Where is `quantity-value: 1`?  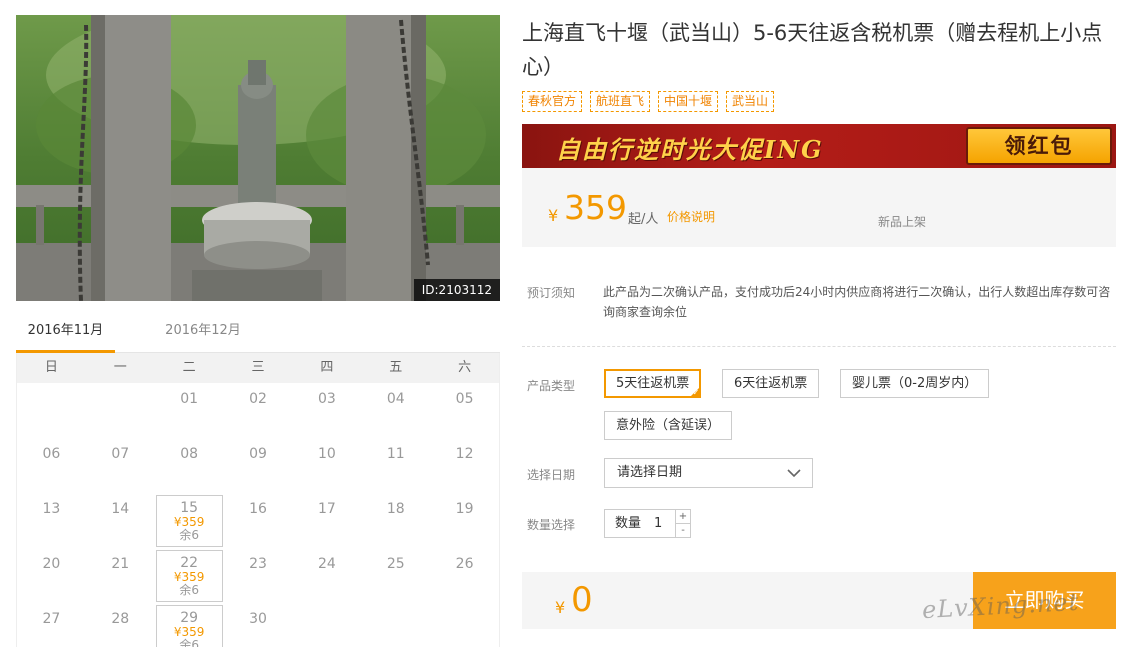 quantity-value: 1 is located at coordinates (658, 523).